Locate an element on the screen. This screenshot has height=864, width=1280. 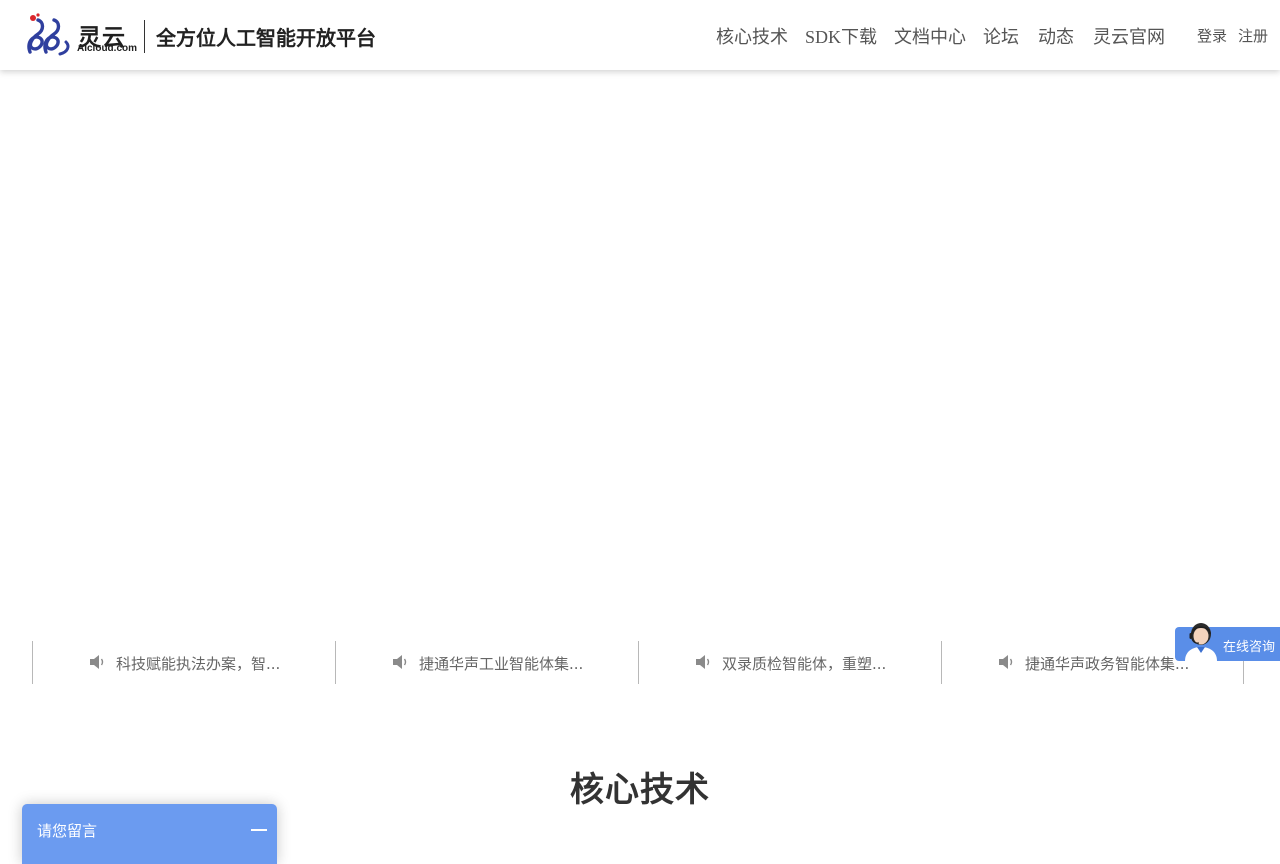
minimize-icon is located at coordinates (259, 829).